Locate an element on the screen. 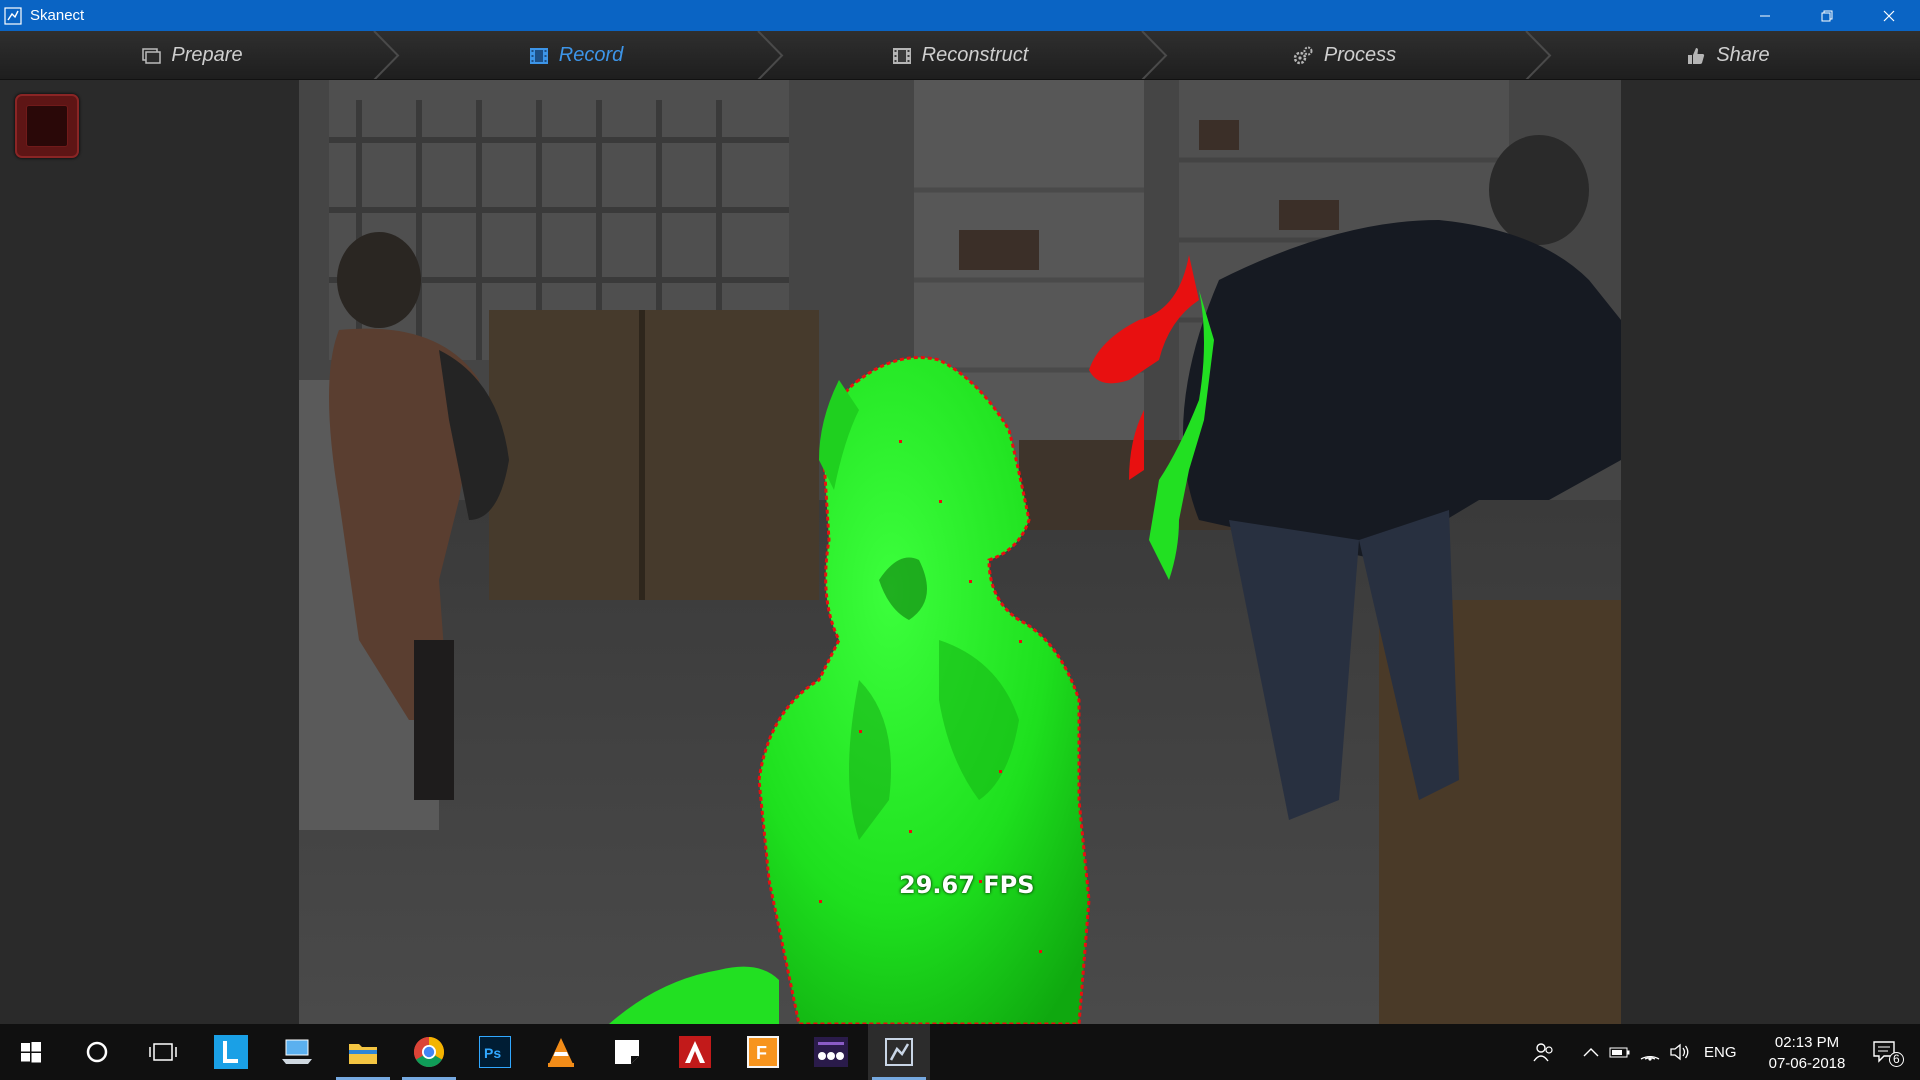 This screenshot has width=1920, height=1080. title-bar: Skanect is located at coordinates (960, 15).